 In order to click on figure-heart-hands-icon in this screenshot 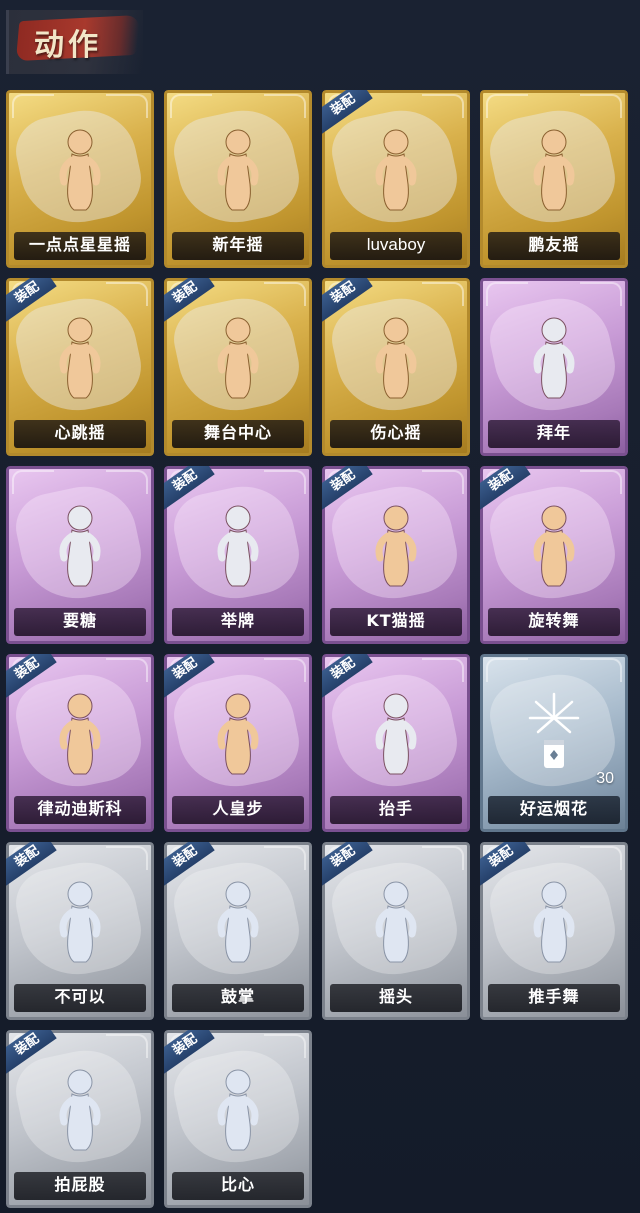, I will do `click(396, 356)`.